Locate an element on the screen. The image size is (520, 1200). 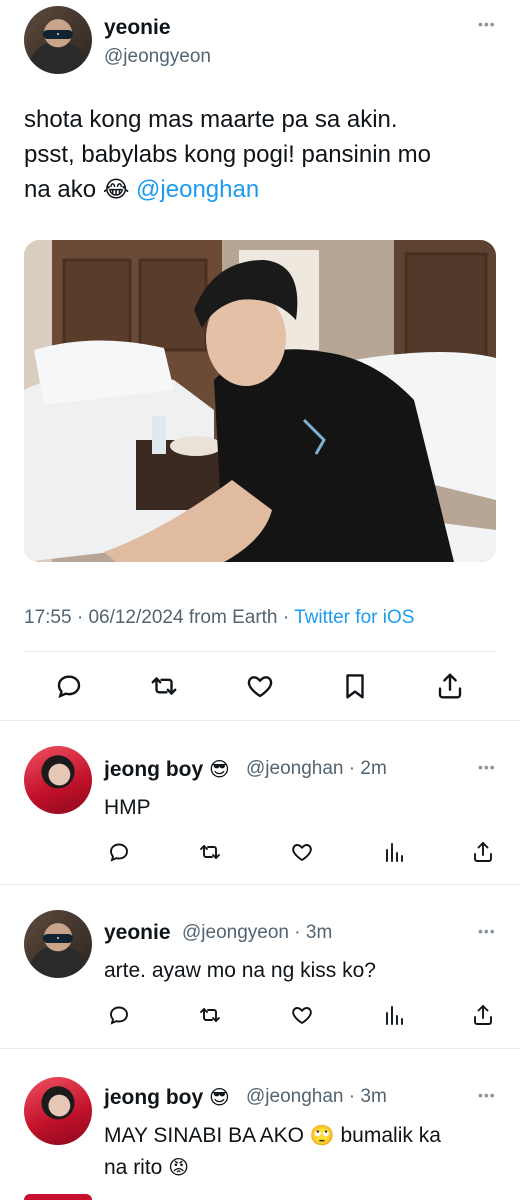
tweet-text-line: na ako 😂 @jeonghan is located at coordinates (259, 189).